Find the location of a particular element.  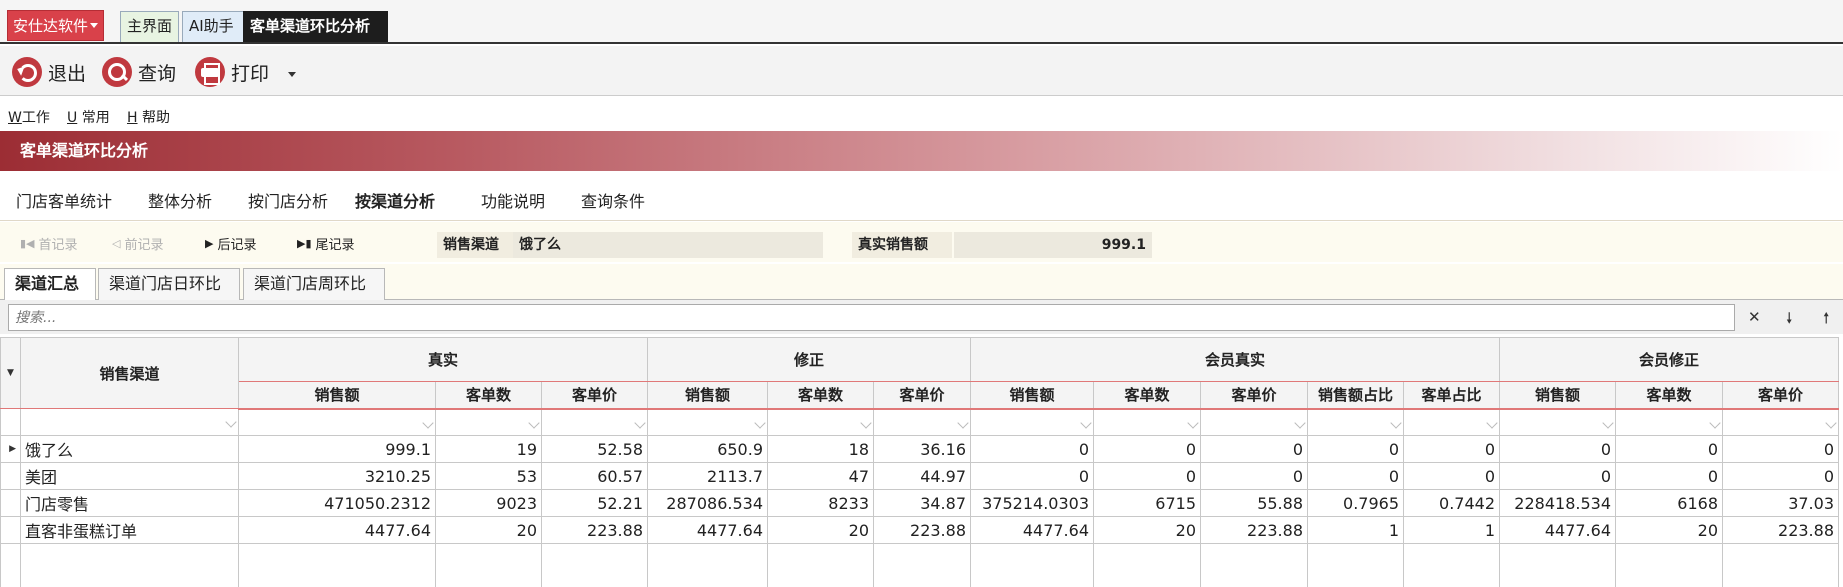

table-cell: 44.97 is located at coordinates (922, 476).